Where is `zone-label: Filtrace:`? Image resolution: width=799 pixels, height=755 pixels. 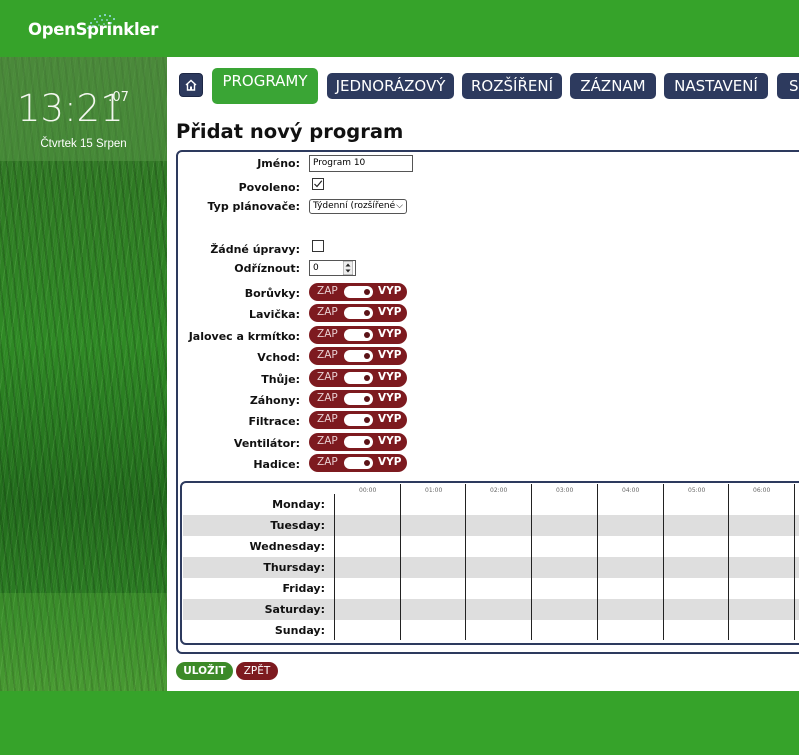 zone-label: Filtrace: is located at coordinates (274, 421).